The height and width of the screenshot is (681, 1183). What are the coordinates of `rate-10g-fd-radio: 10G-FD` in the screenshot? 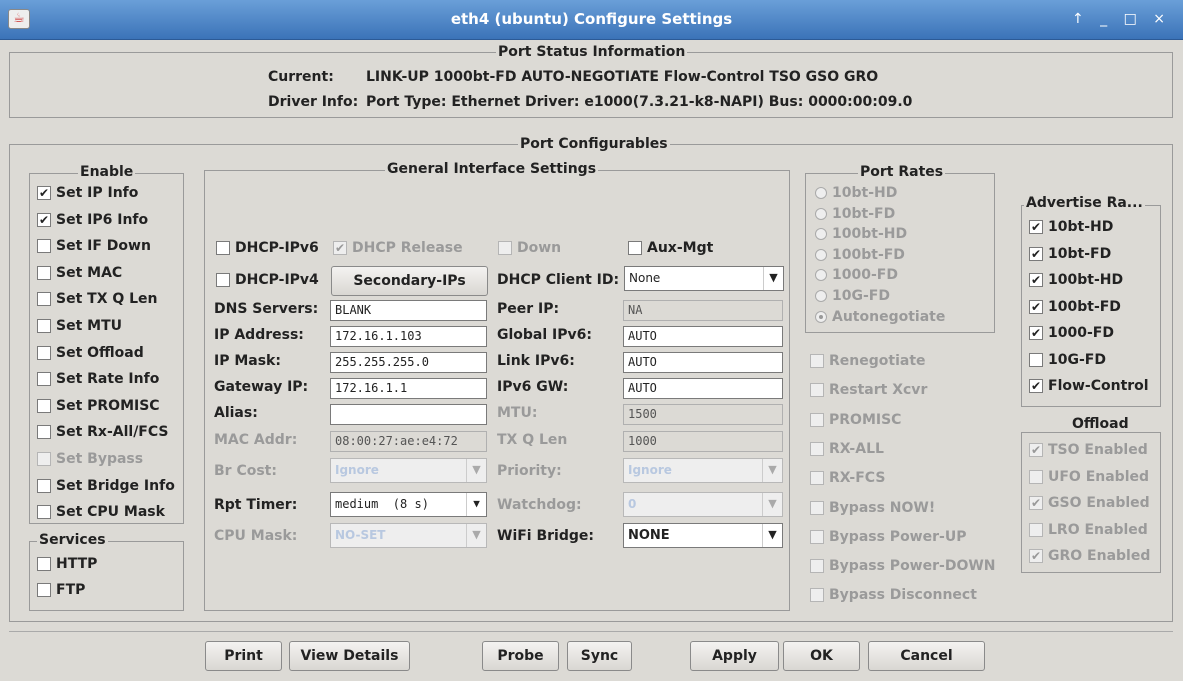 It's located at (852, 296).